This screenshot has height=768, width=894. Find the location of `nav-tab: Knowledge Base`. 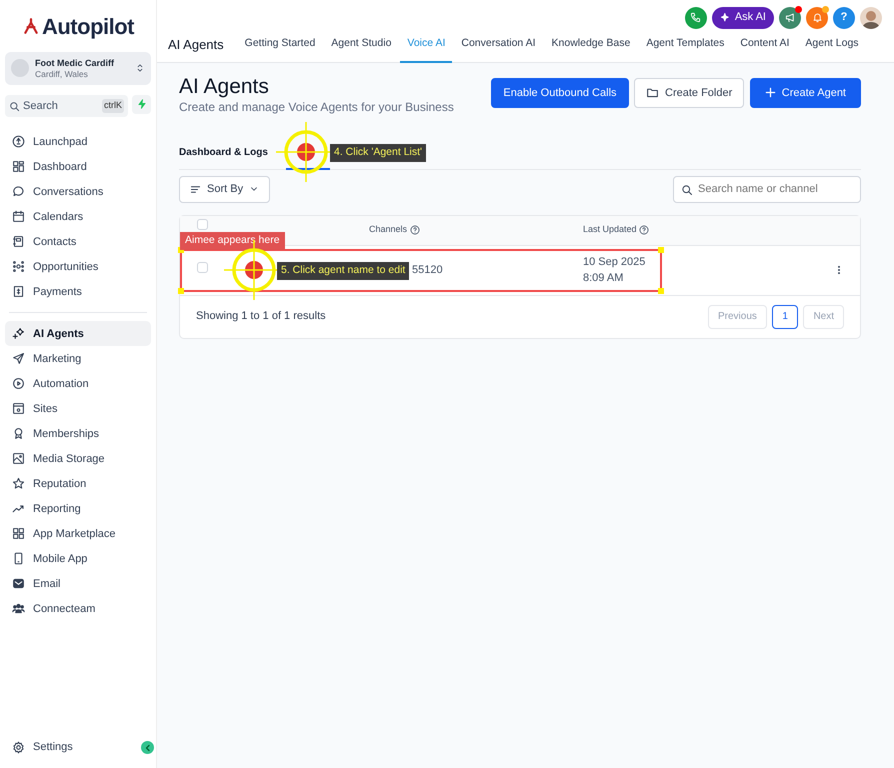

nav-tab: Knowledge Base is located at coordinates (591, 49).